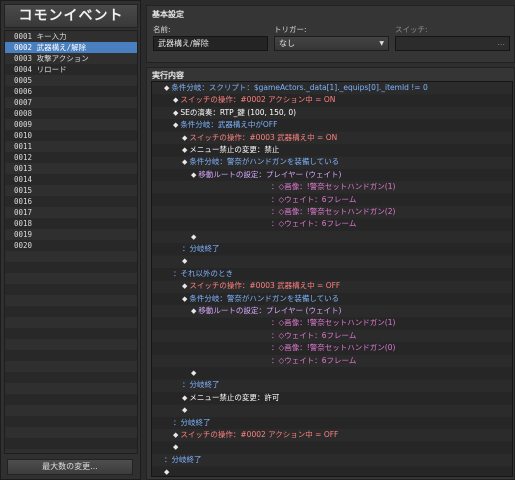  I want to click on command-text: ：◇画像：!警奈セットハンドガン(0), so click(333, 348).